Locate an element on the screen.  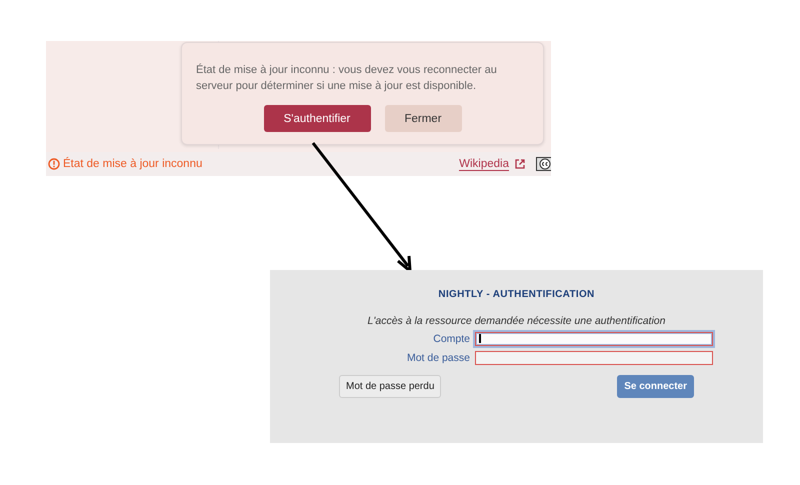
login-message: L'accès à la ressource demandée nécessite une authentification is located at coordinates (517, 321).